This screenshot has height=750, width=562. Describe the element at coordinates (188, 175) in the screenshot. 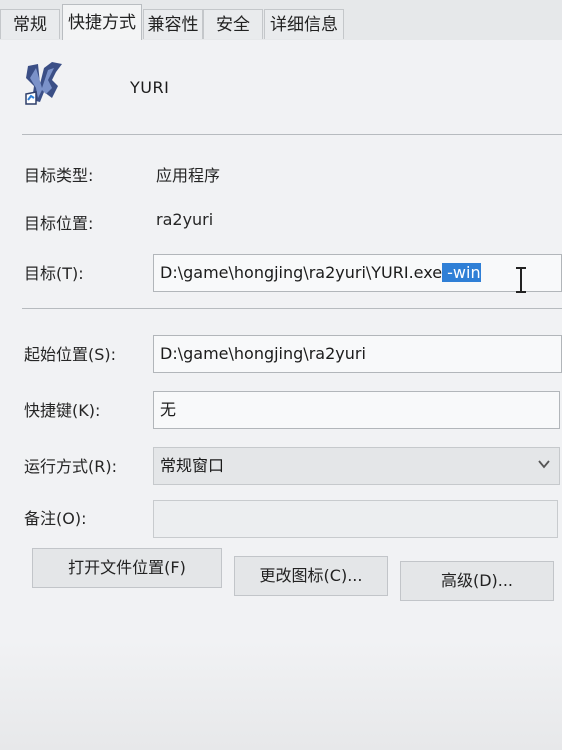

I see `target-type-value: 应用程序` at that location.